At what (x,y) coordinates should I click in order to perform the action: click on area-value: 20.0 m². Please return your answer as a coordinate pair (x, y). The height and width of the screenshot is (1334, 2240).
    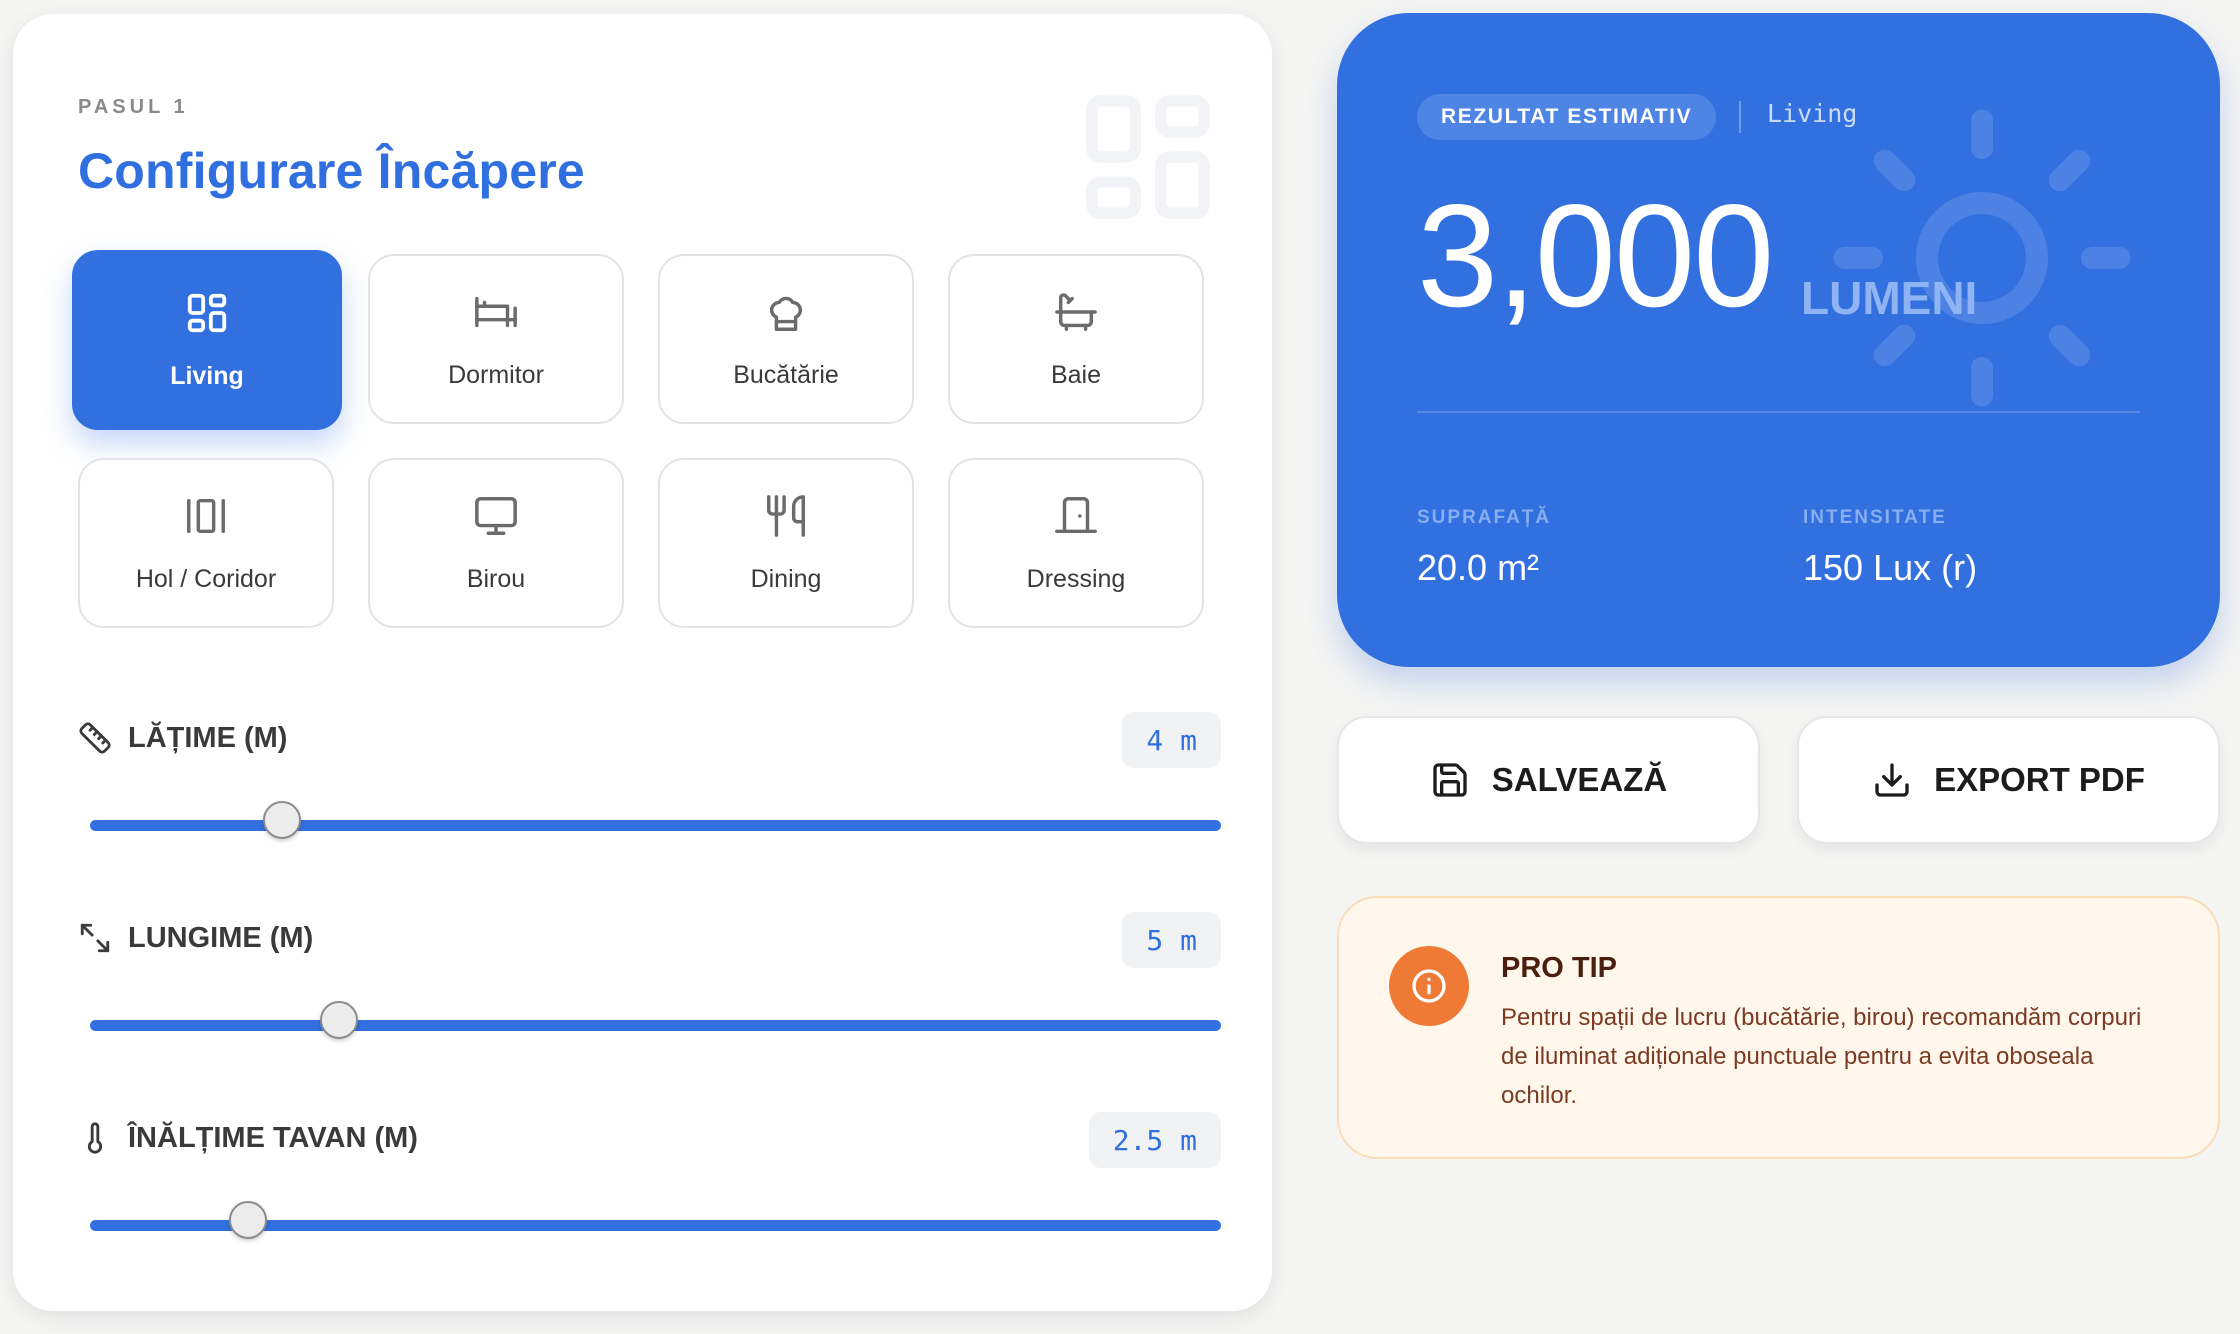
    Looking at the image, I should click on (1478, 567).